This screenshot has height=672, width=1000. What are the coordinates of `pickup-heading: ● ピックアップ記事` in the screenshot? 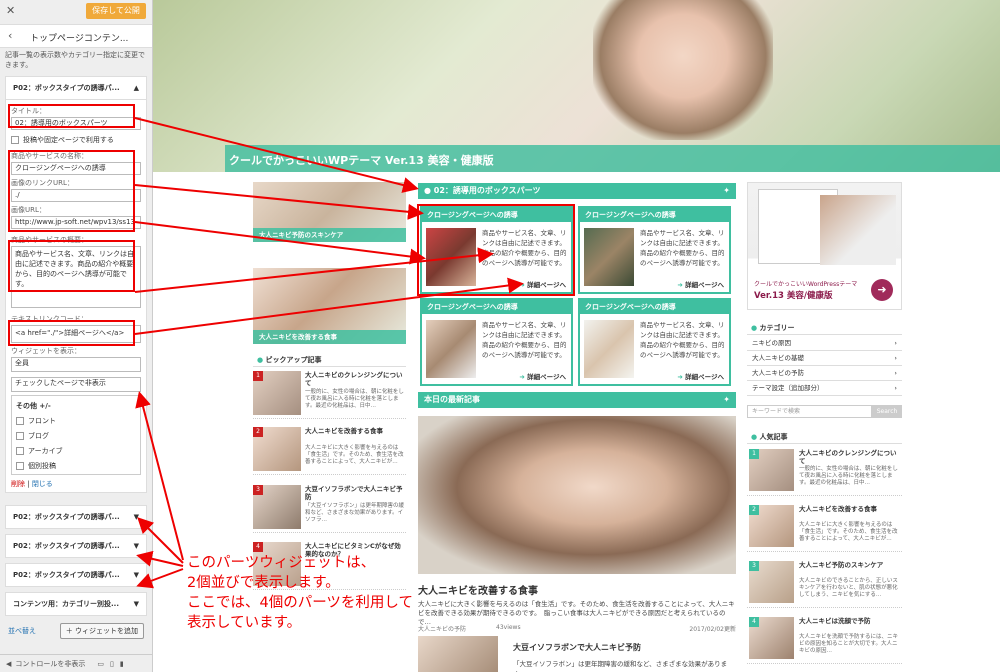 It's located at (329, 360).